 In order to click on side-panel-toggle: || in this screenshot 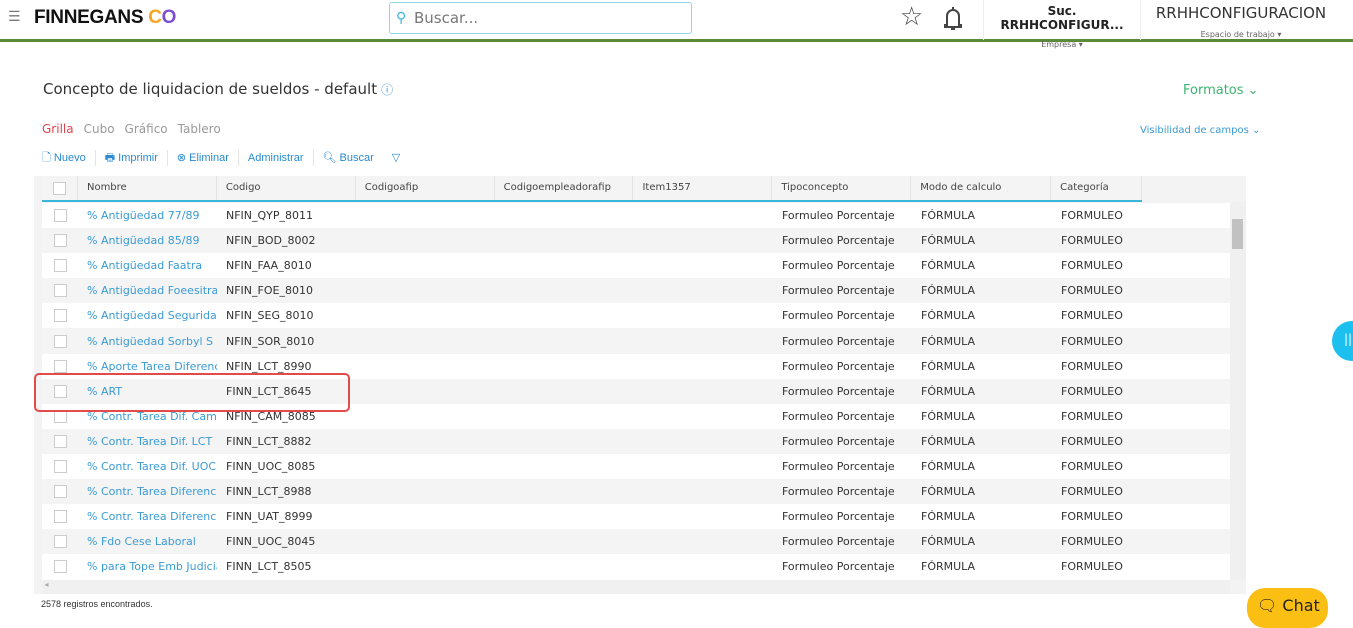, I will do `click(1342, 341)`.